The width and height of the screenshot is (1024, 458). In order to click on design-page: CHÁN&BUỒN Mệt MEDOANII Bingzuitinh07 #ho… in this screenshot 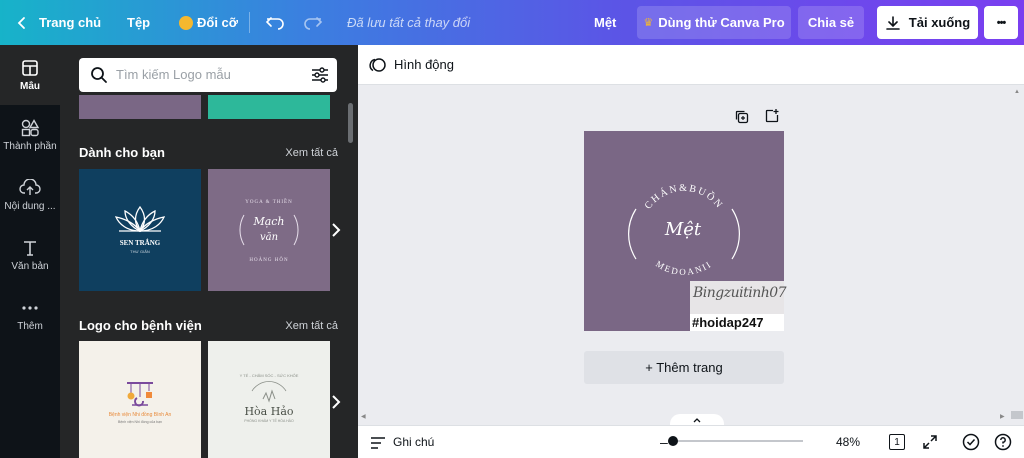, I will do `click(685, 231)`.